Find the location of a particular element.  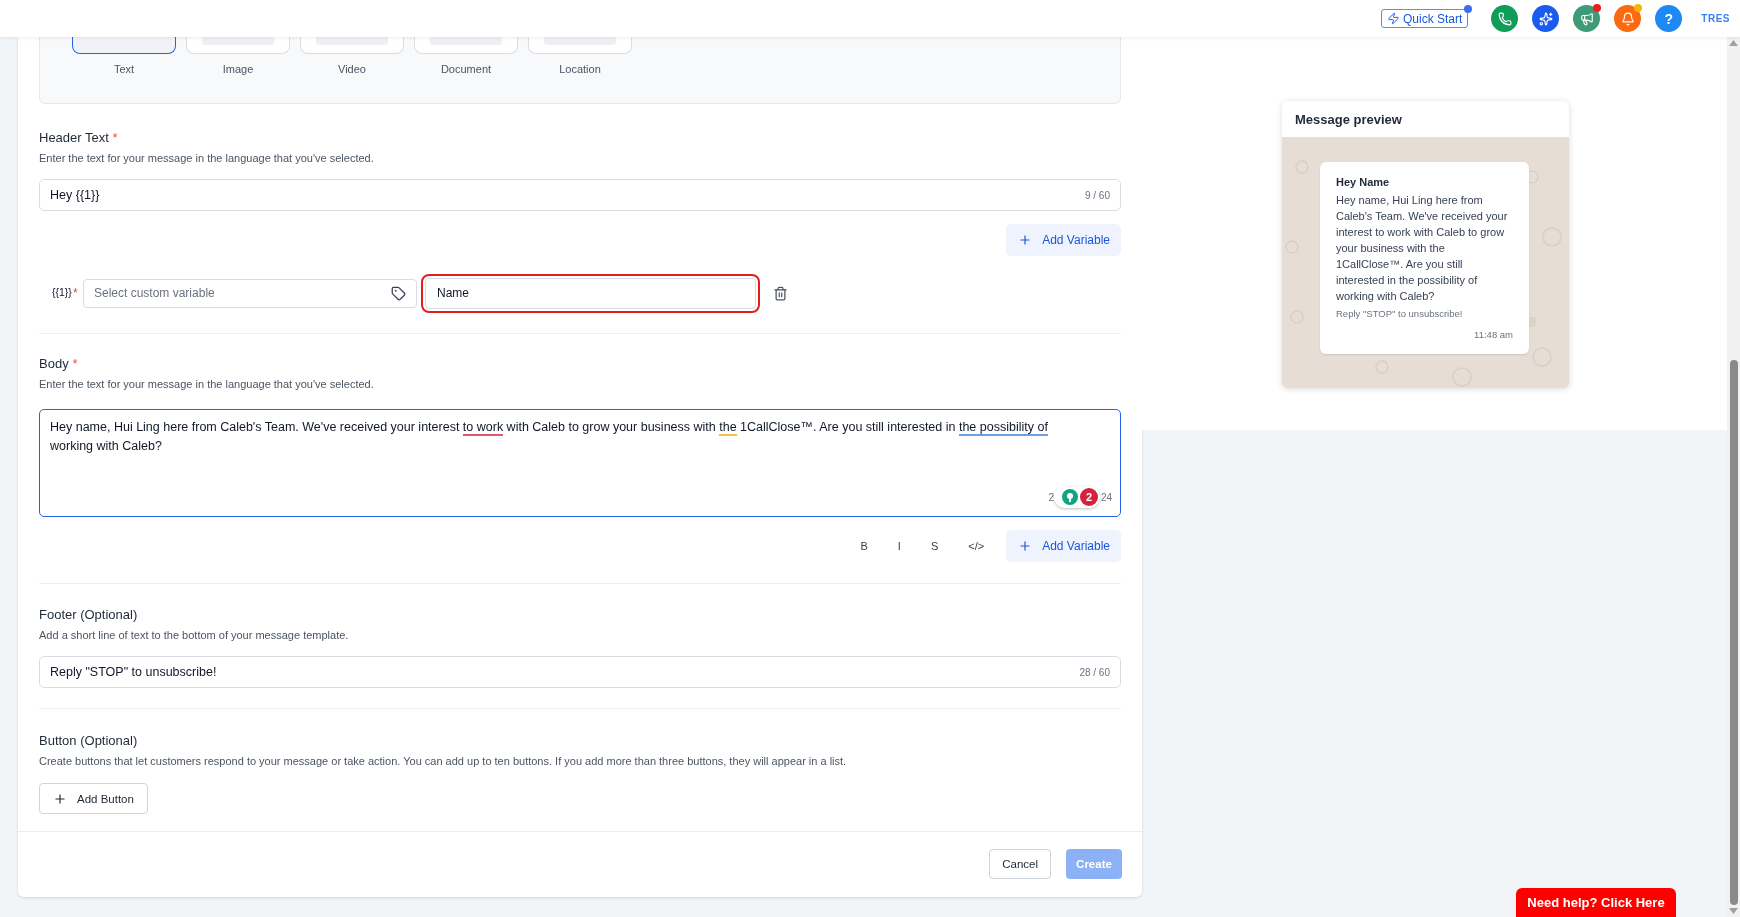

preview-title: Message preview is located at coordinates (1348, 119).